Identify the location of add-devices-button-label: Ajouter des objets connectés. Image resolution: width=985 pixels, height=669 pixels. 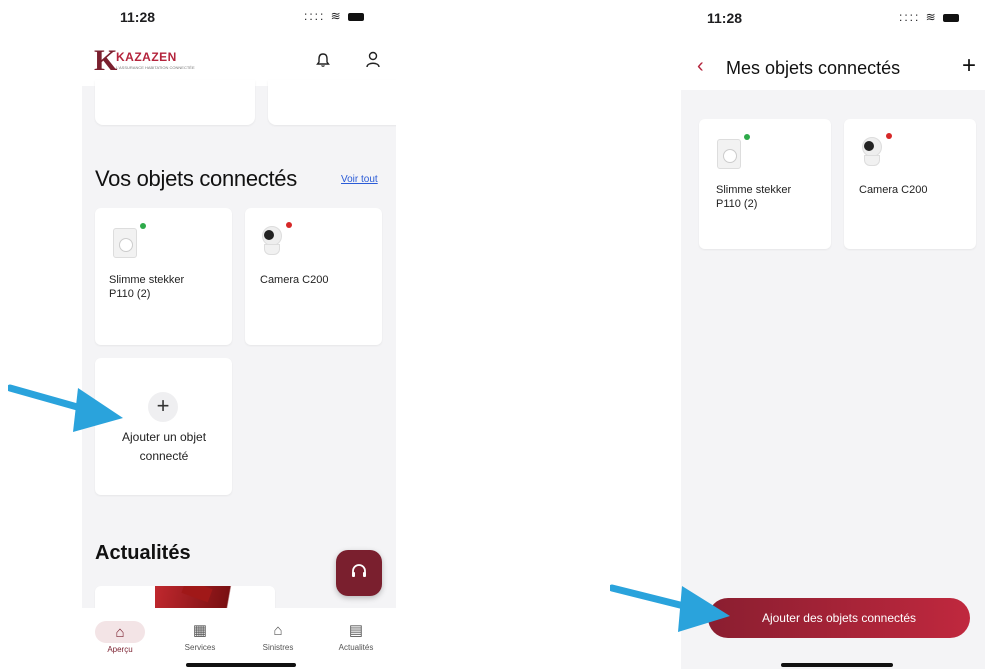
(839, 618).